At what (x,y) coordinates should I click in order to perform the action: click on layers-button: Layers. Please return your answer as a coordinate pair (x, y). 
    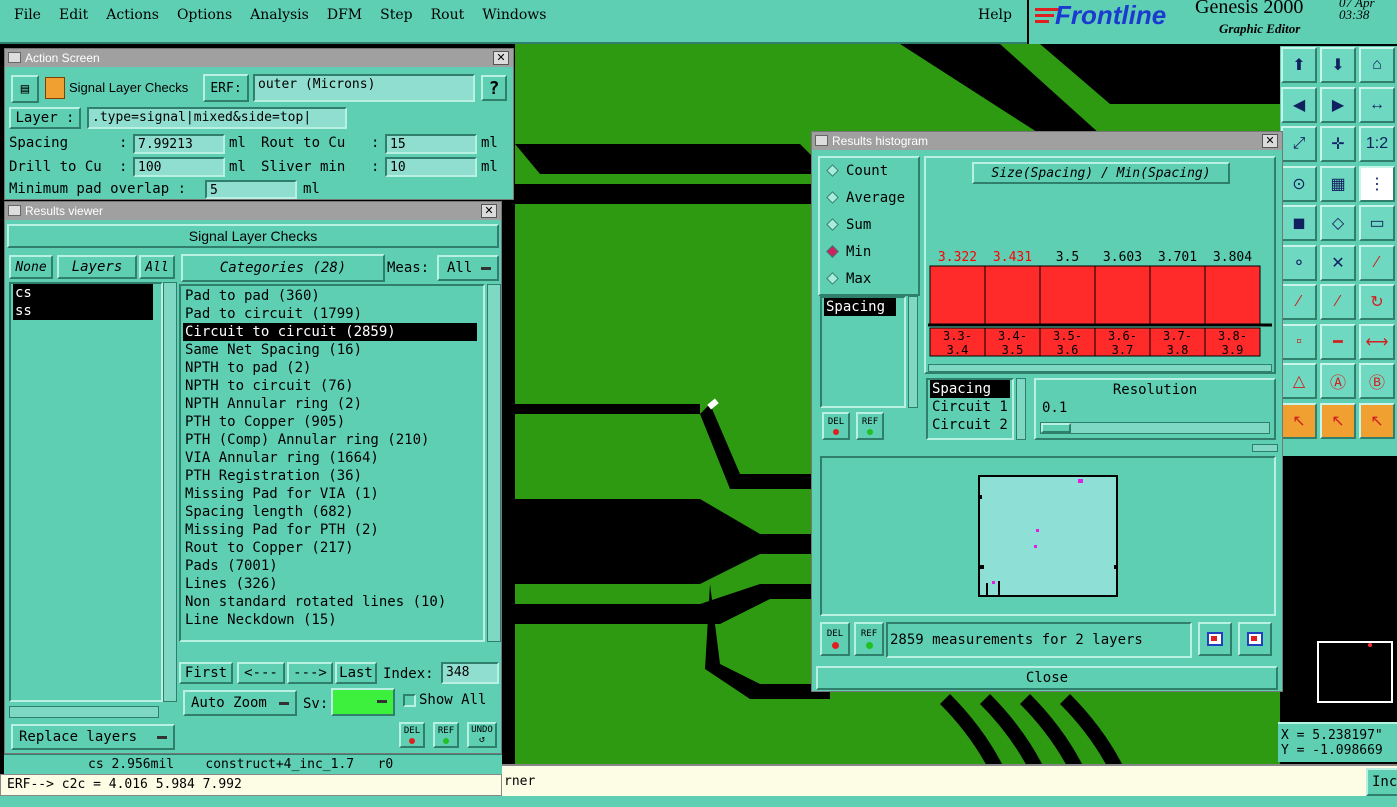
    Looking at the image, I should click on (97, 267).